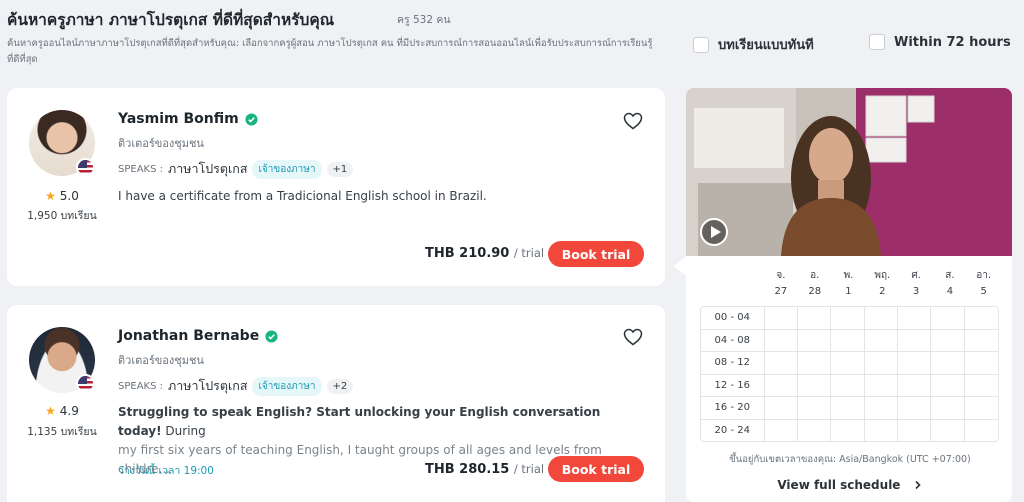 This screenshot has height=502, width=1024. Describe the element at coordinates (188, 336) in the screenshot. I see `tutor-name-text: Jonathan Bernabe` at that location.